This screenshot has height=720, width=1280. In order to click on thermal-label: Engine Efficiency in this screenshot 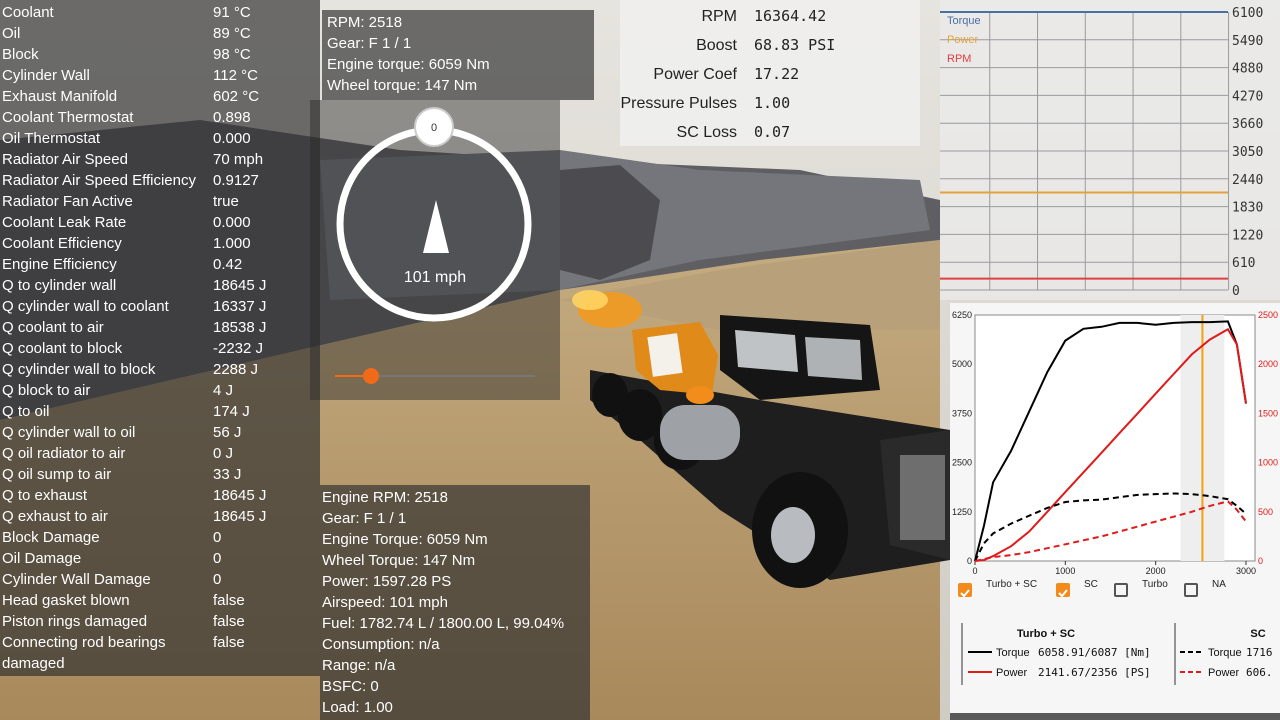, I will do `click(59, 264)`.